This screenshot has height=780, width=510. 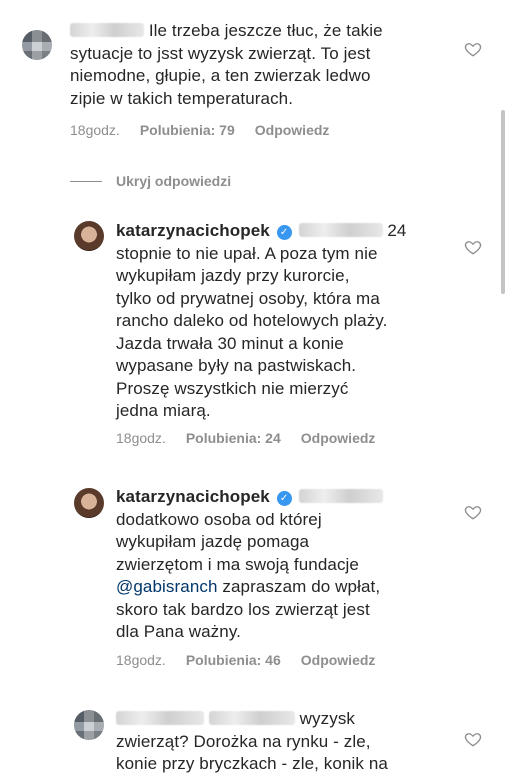 I want to click on comment-meta: 18godz. Polubienia: 79 Odpowiedz, so click(x=199, y=130).